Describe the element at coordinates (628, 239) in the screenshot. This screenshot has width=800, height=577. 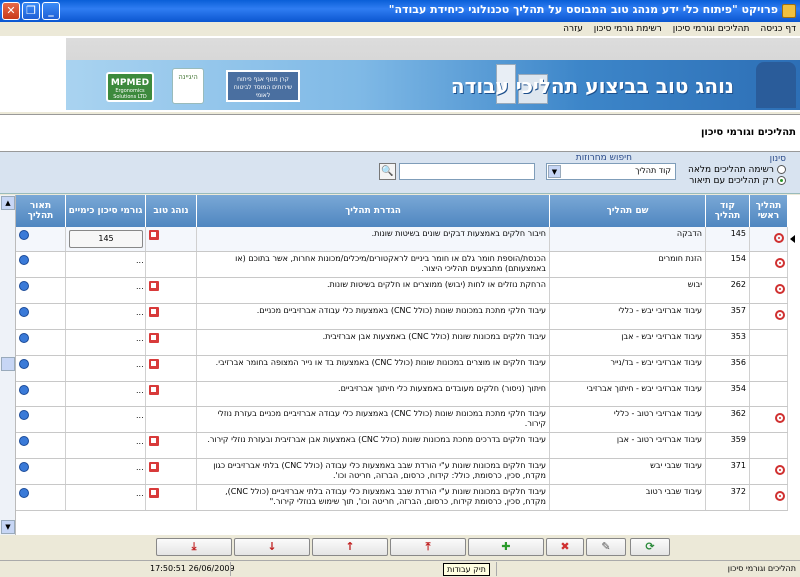
I see `cell-name: הדבקה` at that location.